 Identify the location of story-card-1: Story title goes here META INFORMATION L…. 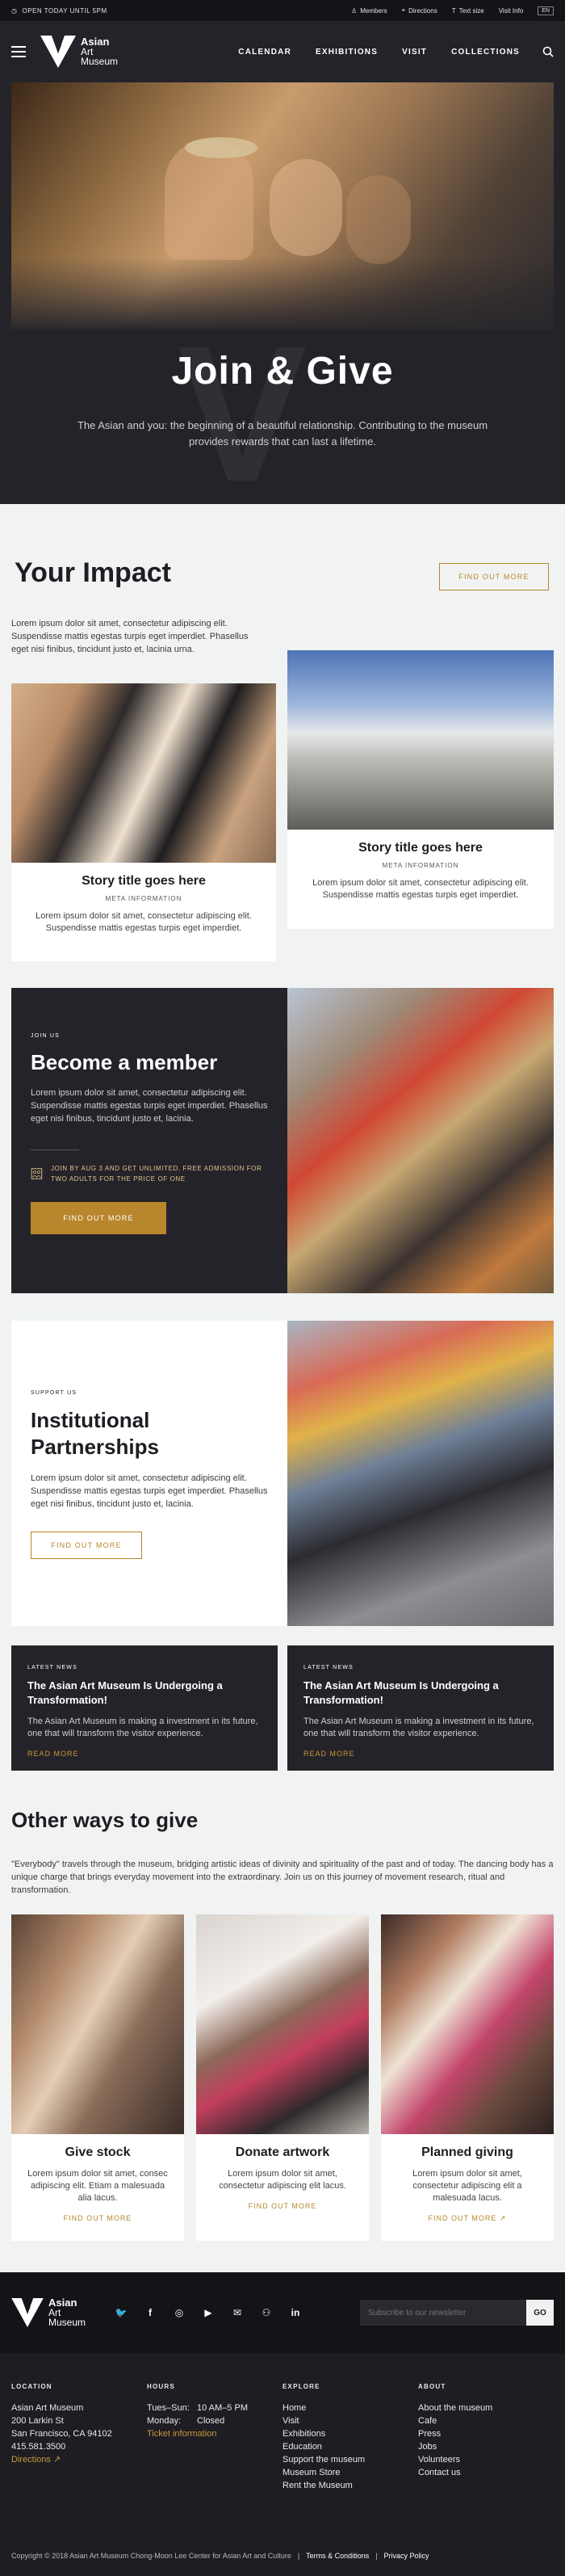
(143, 822).